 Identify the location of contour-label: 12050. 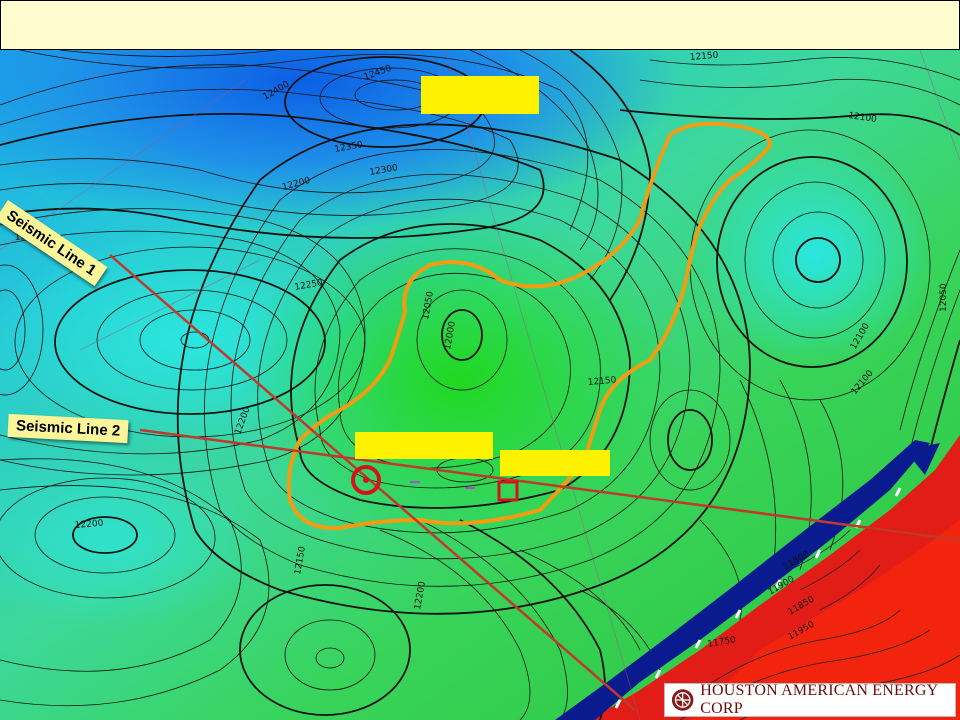
(944, 297).